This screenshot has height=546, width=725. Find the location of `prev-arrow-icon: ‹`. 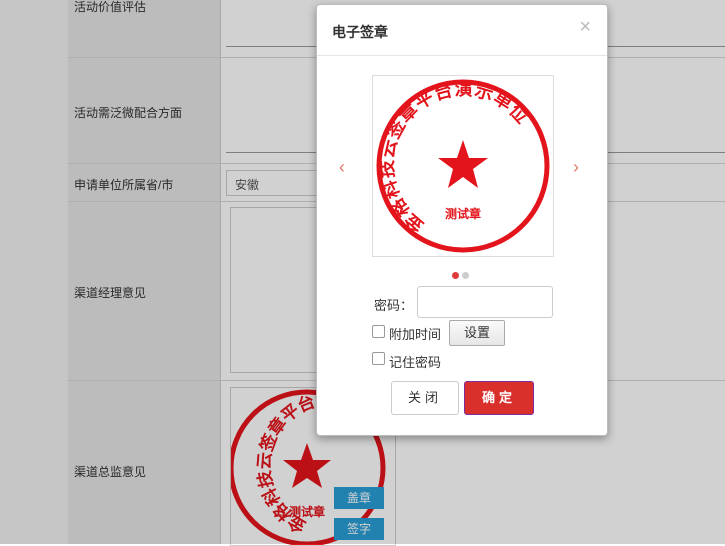

prev-arrow-icon: ‹ is located at coordinates (342, 167).